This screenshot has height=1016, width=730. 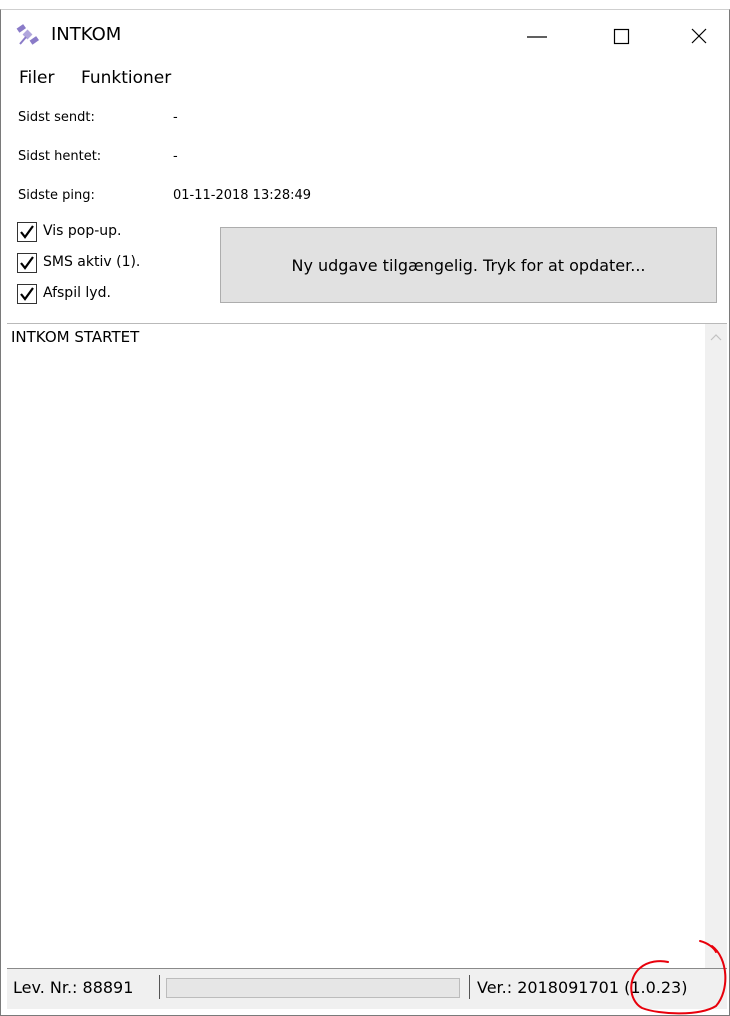 I want to click on scroll-up-icon, so click(x=716, y=337).